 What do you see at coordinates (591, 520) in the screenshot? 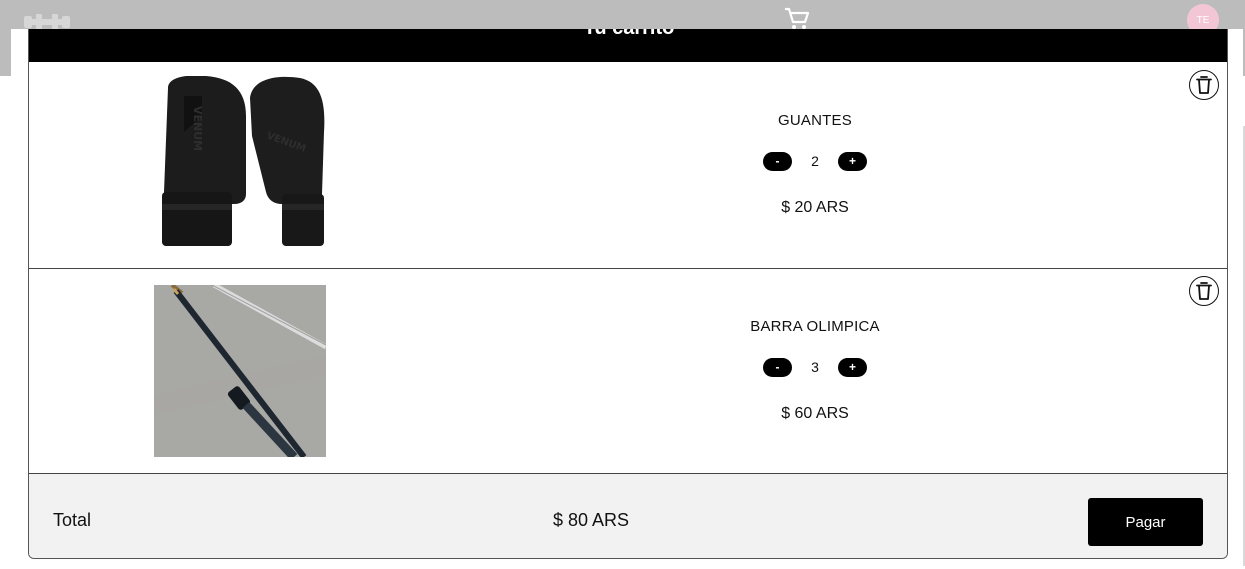
I see `total-value: $ 80 ARS` at bounding box center [591, 520].